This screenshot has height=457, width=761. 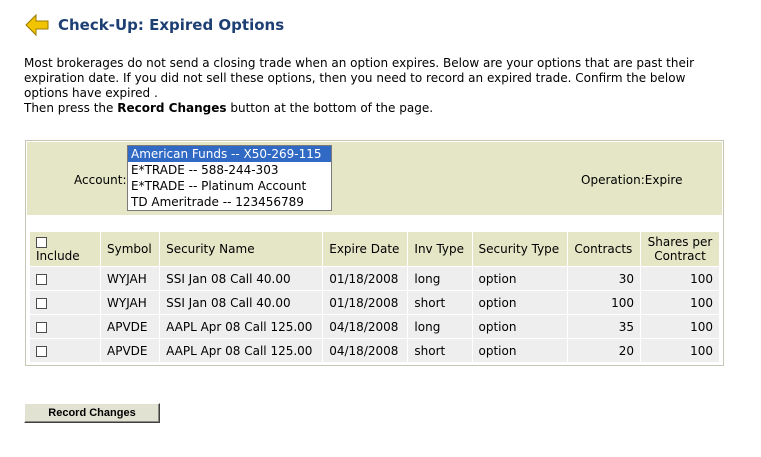 I want to click on back-arrow-icon, so click(x=37, y=25).